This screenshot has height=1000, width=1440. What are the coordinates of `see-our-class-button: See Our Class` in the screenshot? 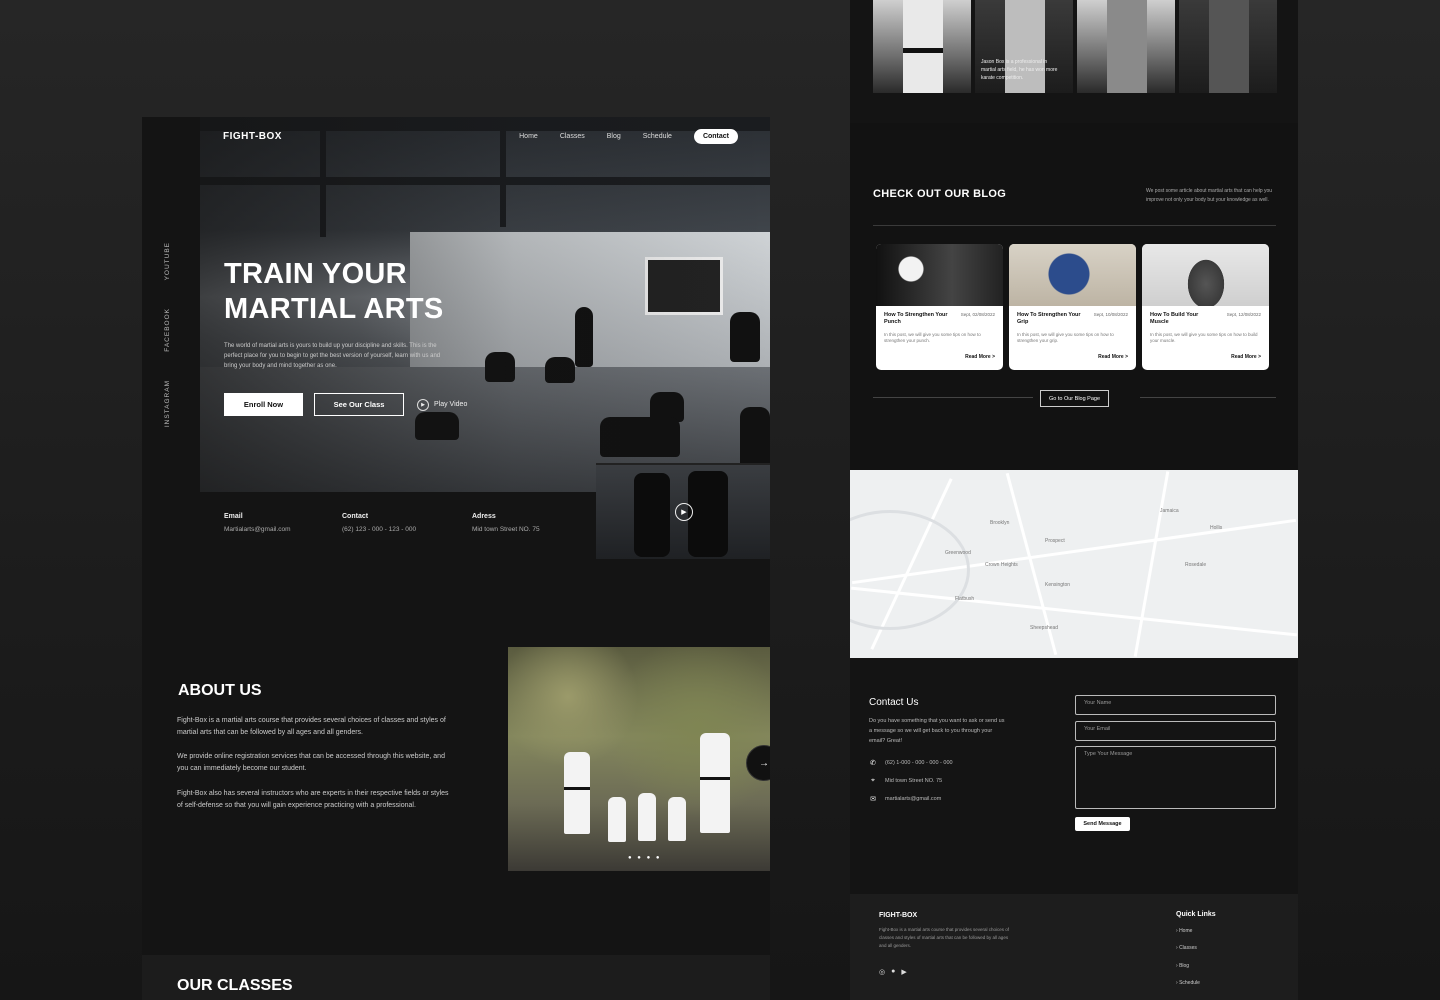 It's located at (359, 404).